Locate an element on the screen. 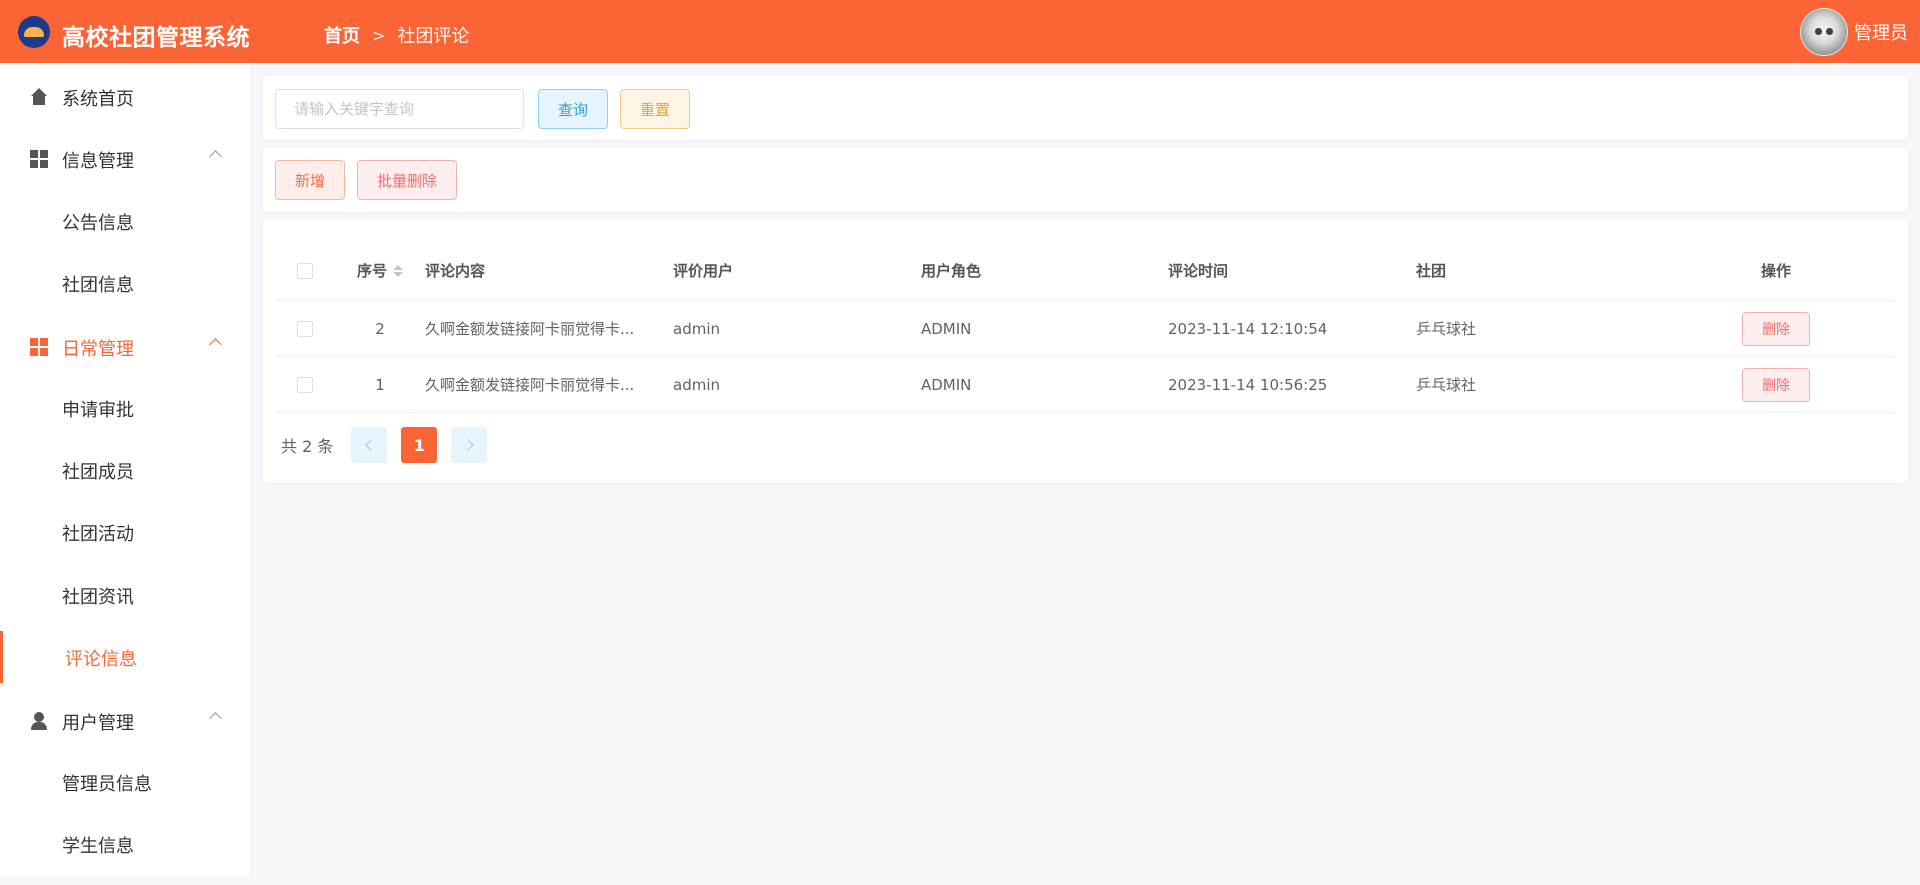  sidebar-item-members: 社团成员 is located at coordinates (125, 470).